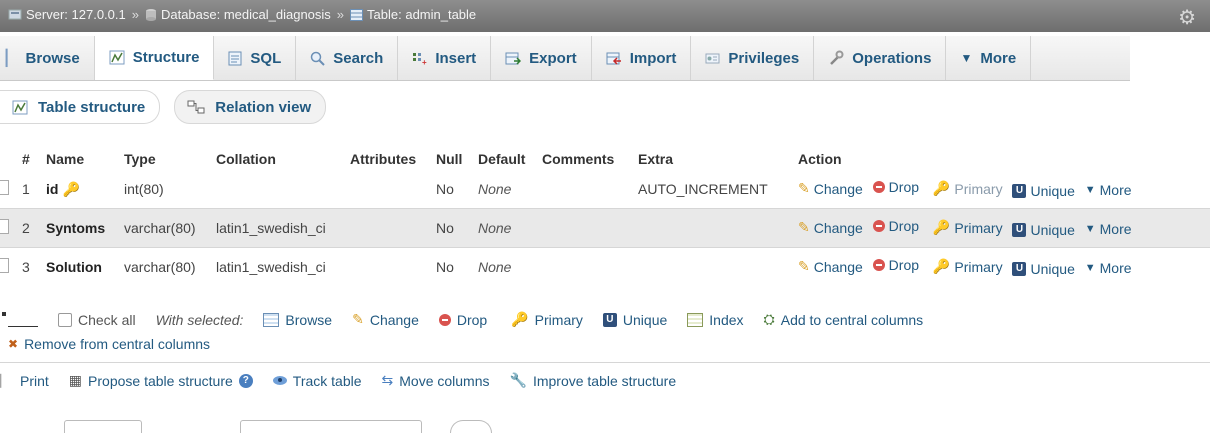 This screenshot has height=433, width=1210. I want to click on tab-sql: SQL, so click(255, 58).